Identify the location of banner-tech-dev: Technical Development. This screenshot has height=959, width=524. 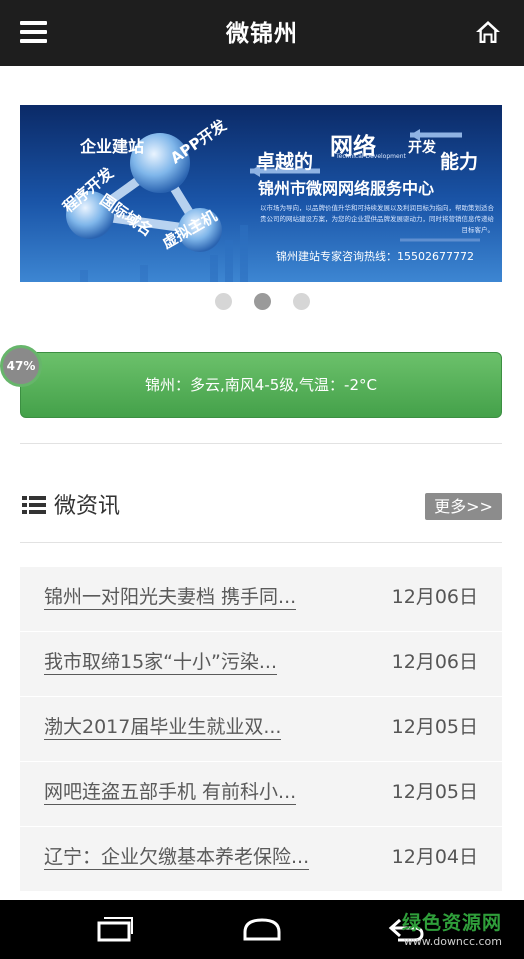
(371, 156).